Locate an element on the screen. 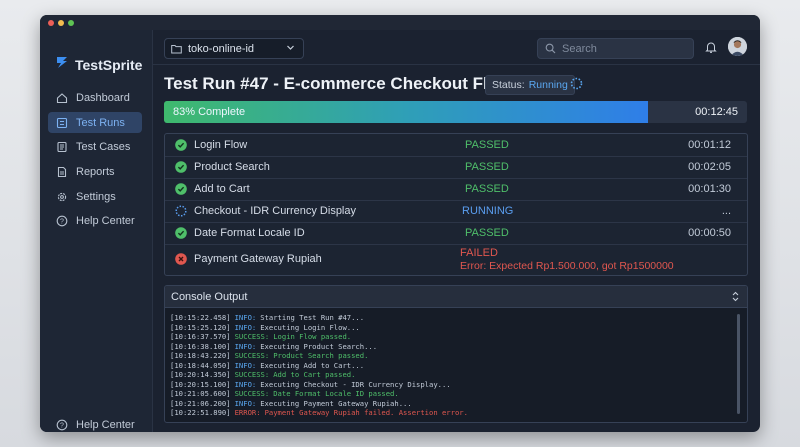 The image size is (800, 447). sidebar-item-test-runs: Test Runs is located at coordinates (95, 122).